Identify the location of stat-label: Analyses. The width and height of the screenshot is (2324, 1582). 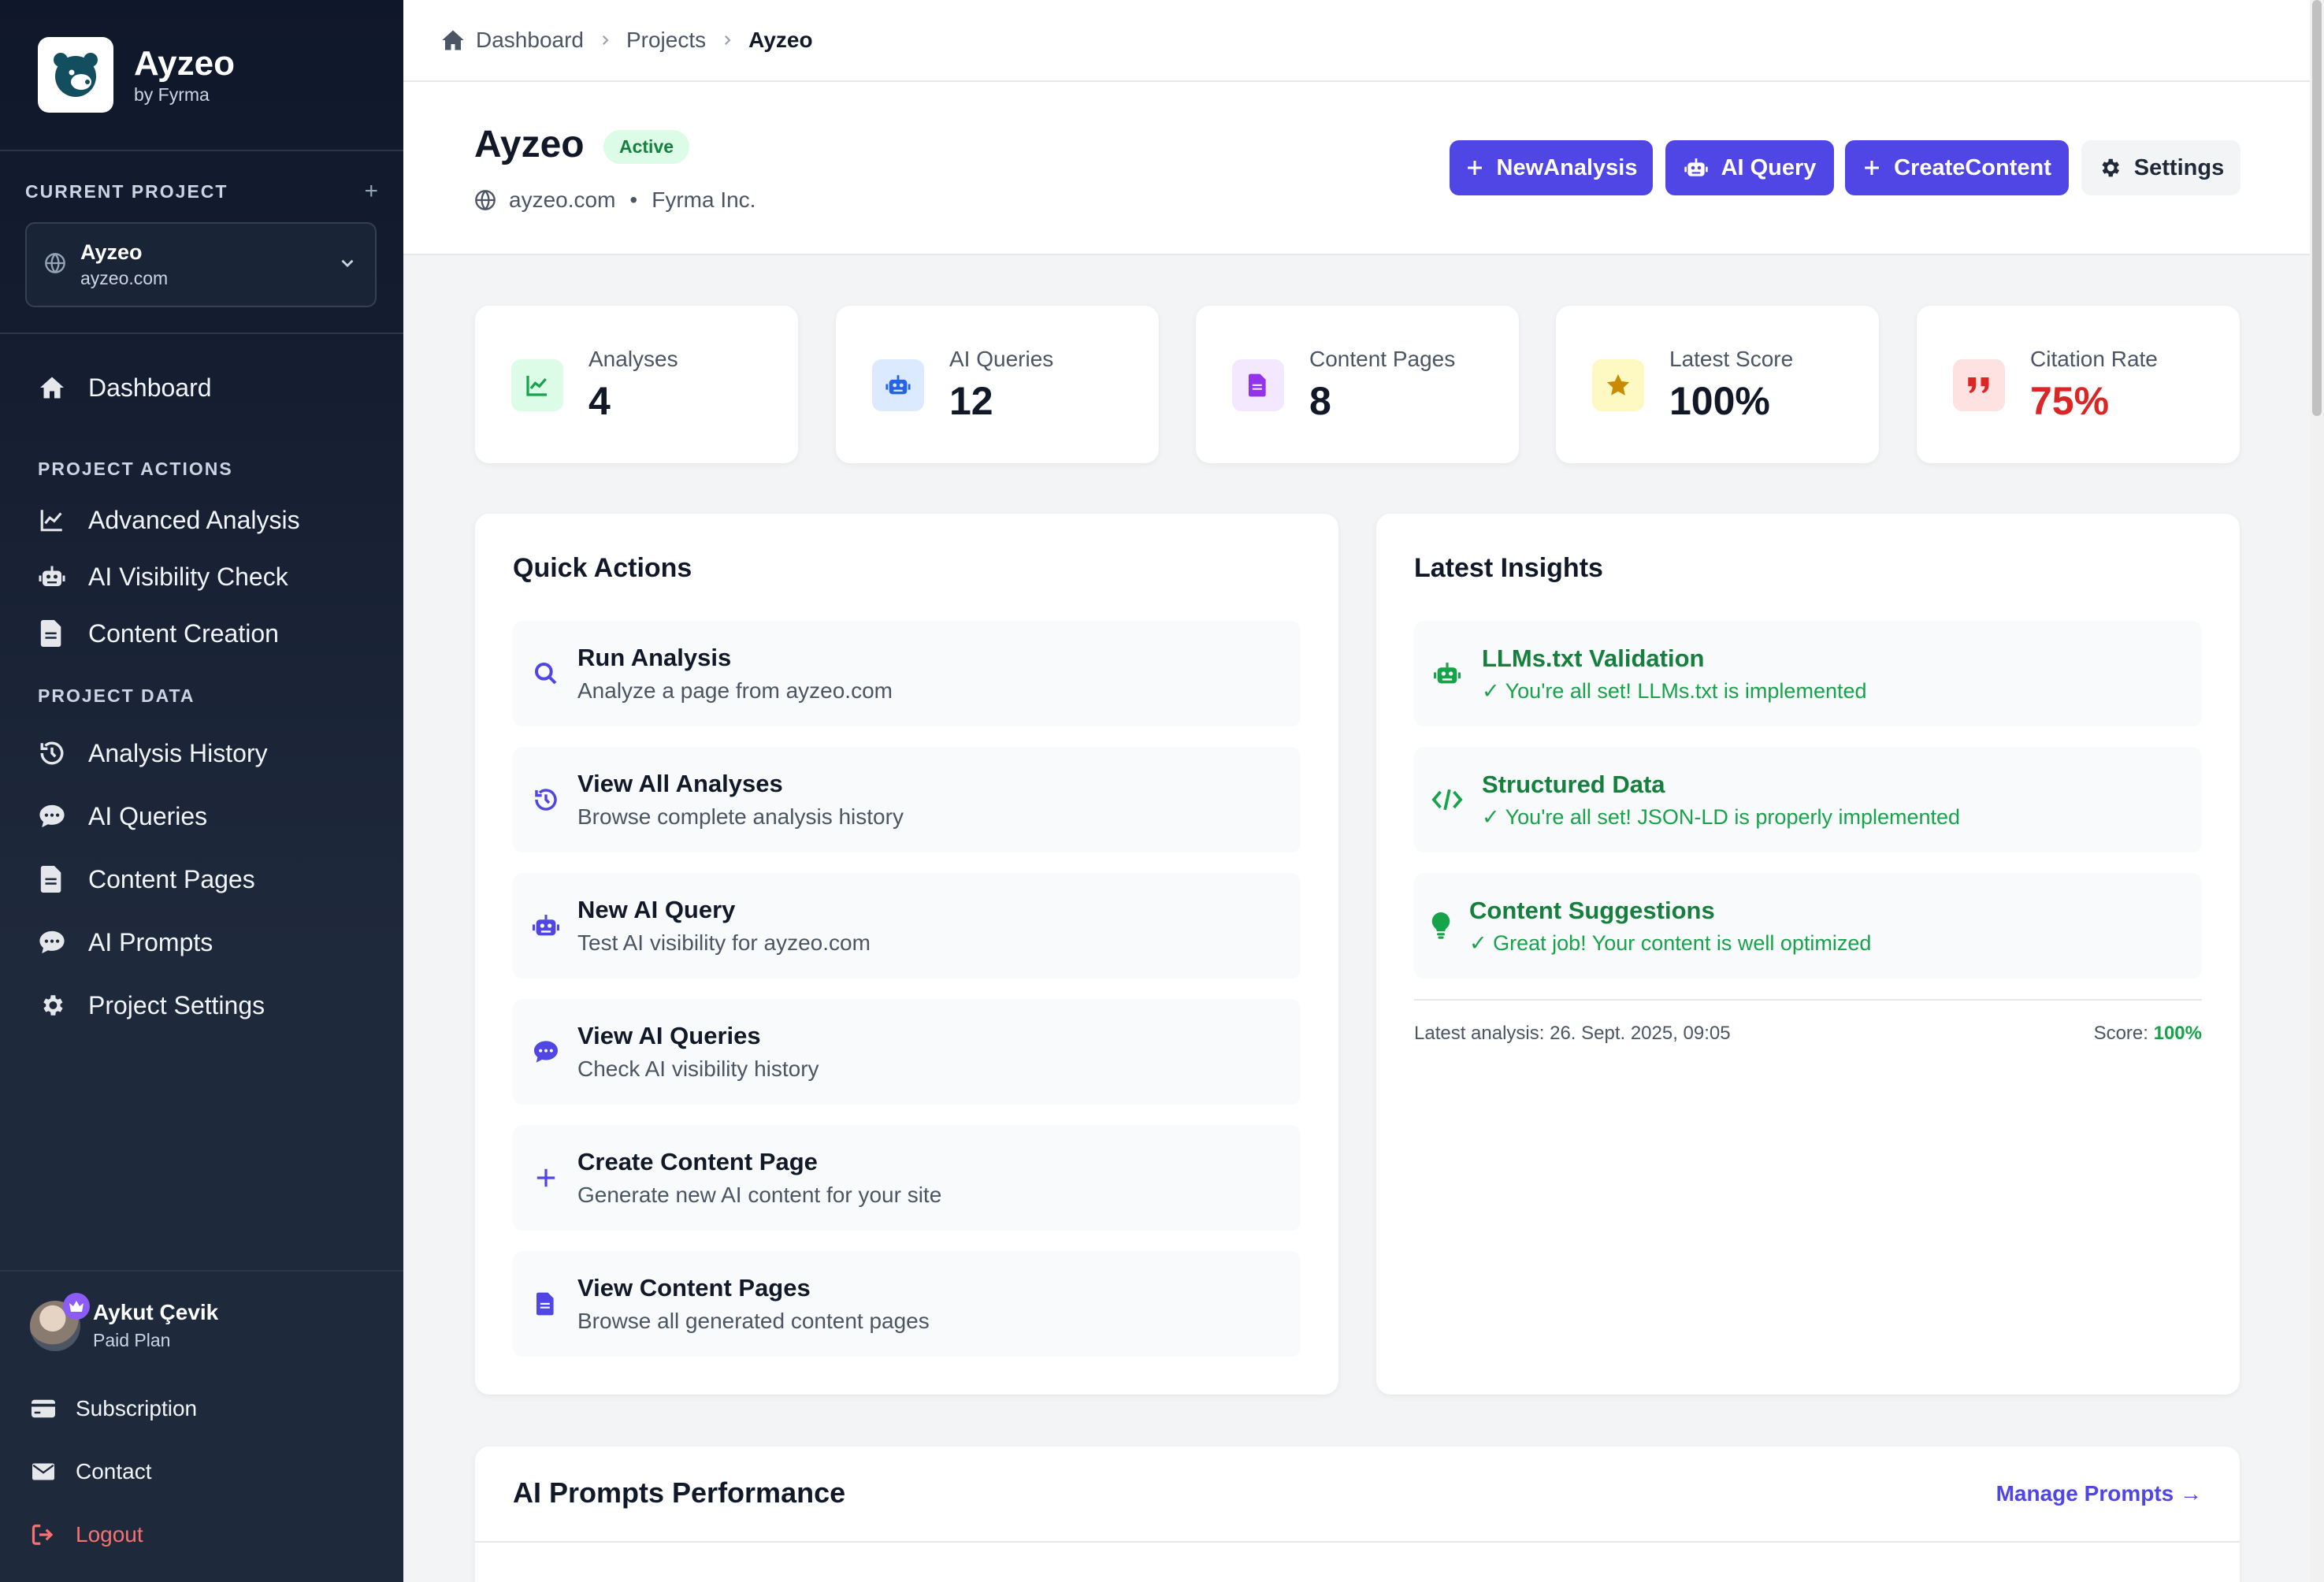
(633, 359).